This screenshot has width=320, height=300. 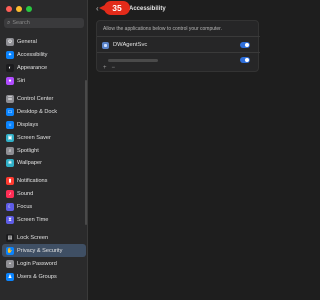 I want to click on sidebar-item-label: Appearance, so click(x=32, y=68).